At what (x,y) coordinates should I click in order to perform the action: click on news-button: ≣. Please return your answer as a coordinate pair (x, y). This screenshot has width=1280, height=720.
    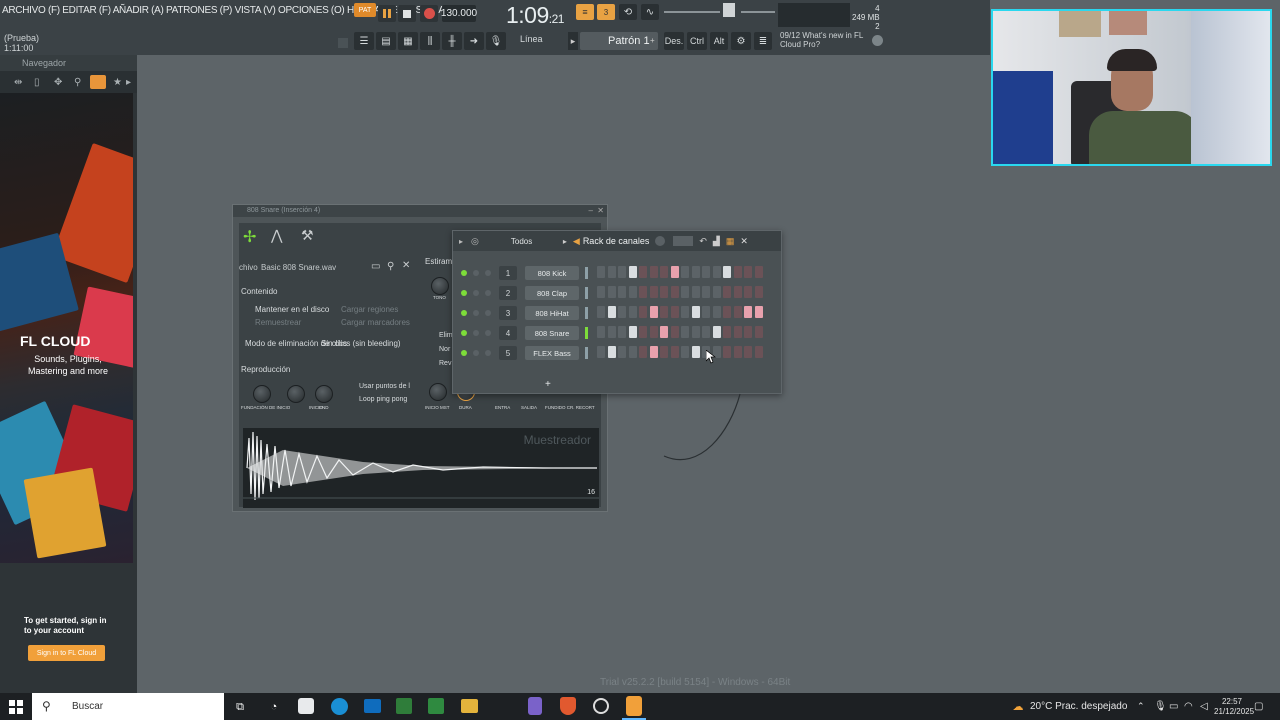
    Looking at the image, I should click on (763, 41).